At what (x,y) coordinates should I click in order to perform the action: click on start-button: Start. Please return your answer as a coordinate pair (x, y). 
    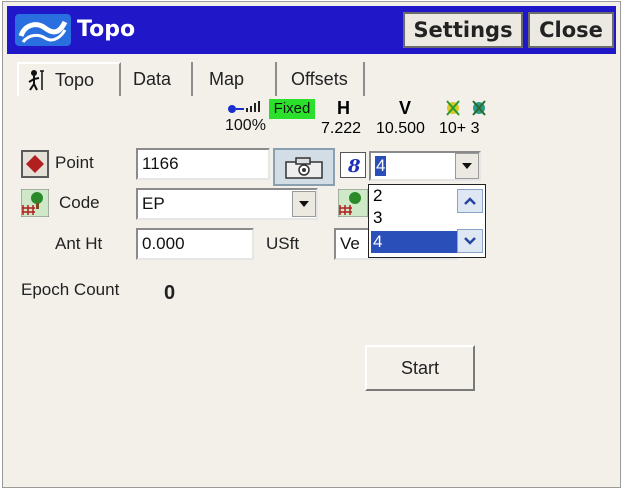
    Looking at the image, I should click on (420, 368).